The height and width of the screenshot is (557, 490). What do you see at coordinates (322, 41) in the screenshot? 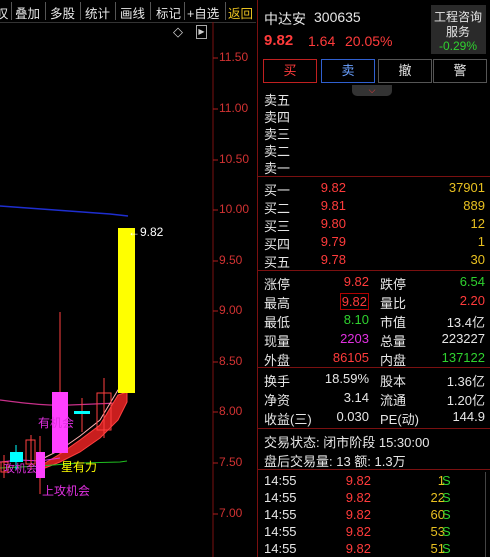
I see `stock-change: 1.64` at bounding box center [322, 41].